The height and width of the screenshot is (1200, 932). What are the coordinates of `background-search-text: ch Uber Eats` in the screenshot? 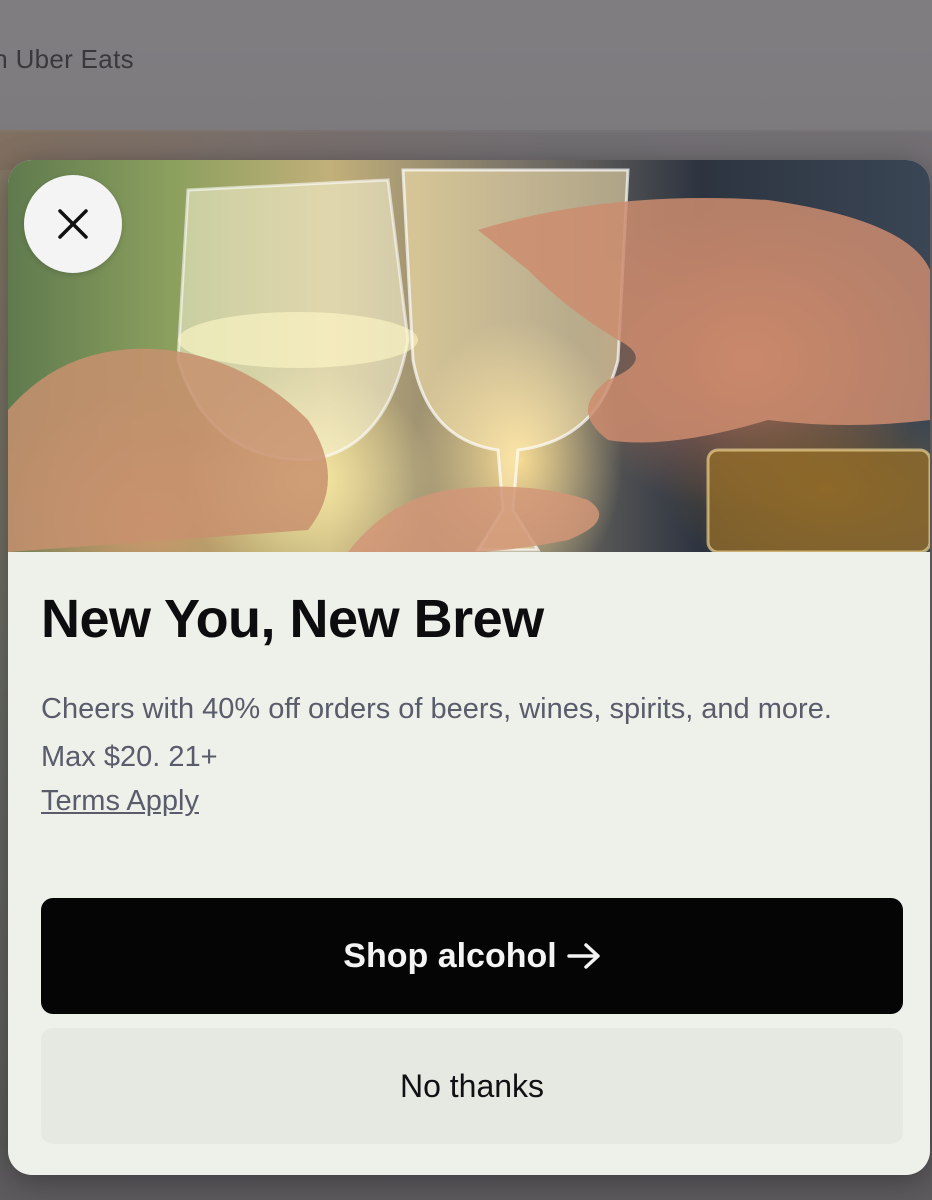 It's located at (67, 59).